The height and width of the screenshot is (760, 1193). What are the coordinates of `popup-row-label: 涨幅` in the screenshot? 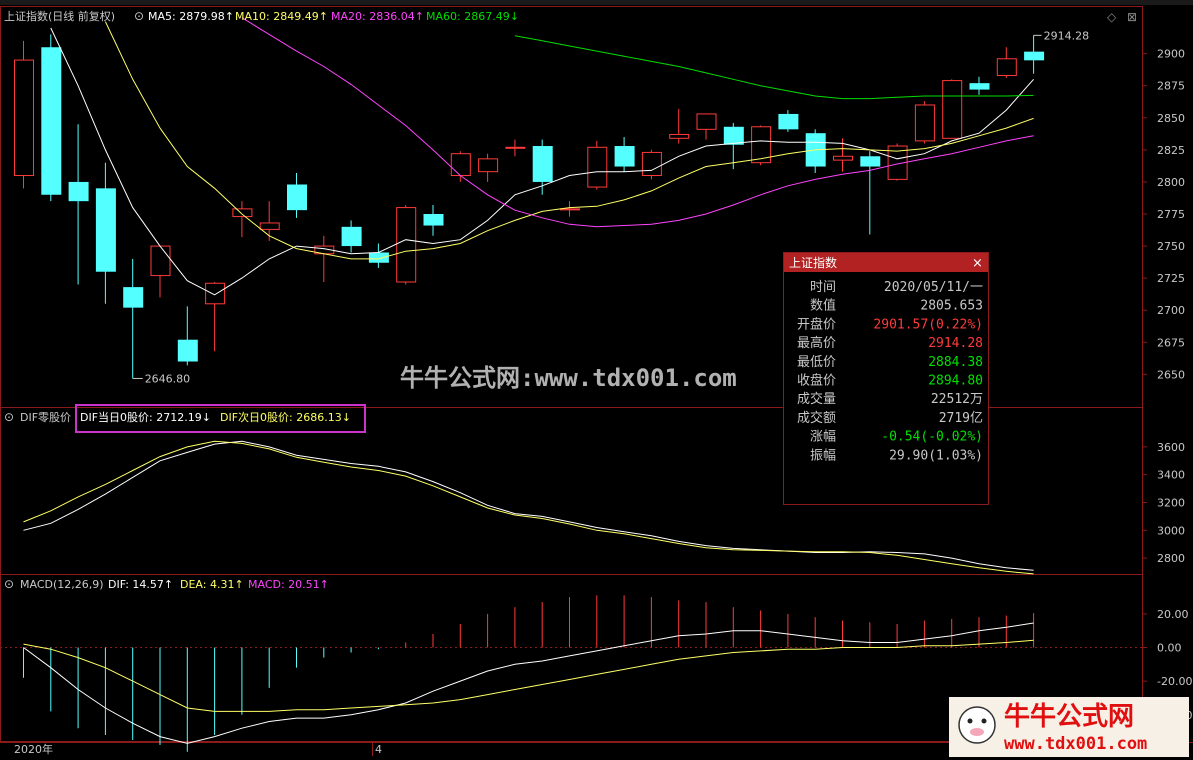 It's located at (823, 437).